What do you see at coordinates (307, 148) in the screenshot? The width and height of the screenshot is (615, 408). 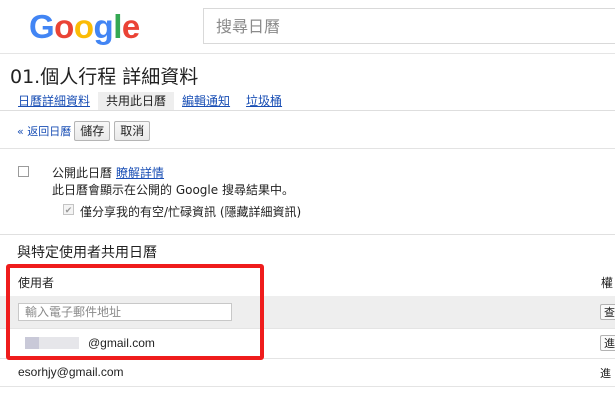 I see `actions-divider` at bounding box center [307, 148].